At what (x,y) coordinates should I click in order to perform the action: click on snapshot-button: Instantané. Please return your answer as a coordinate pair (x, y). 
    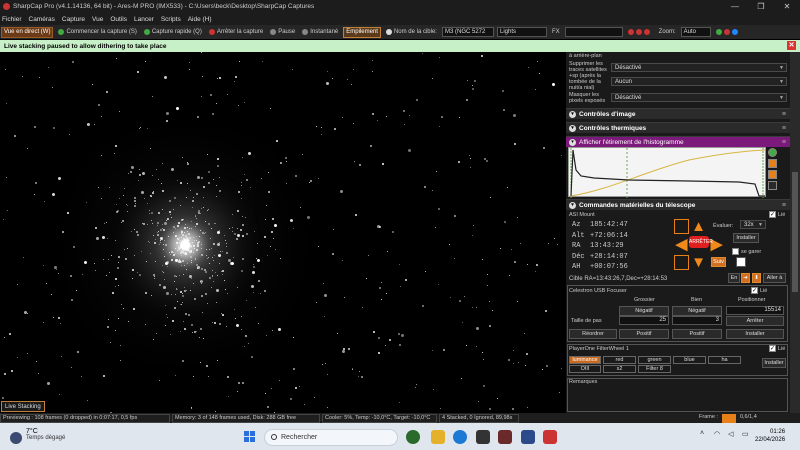
    Looking at the image, I should click on (320, 32).